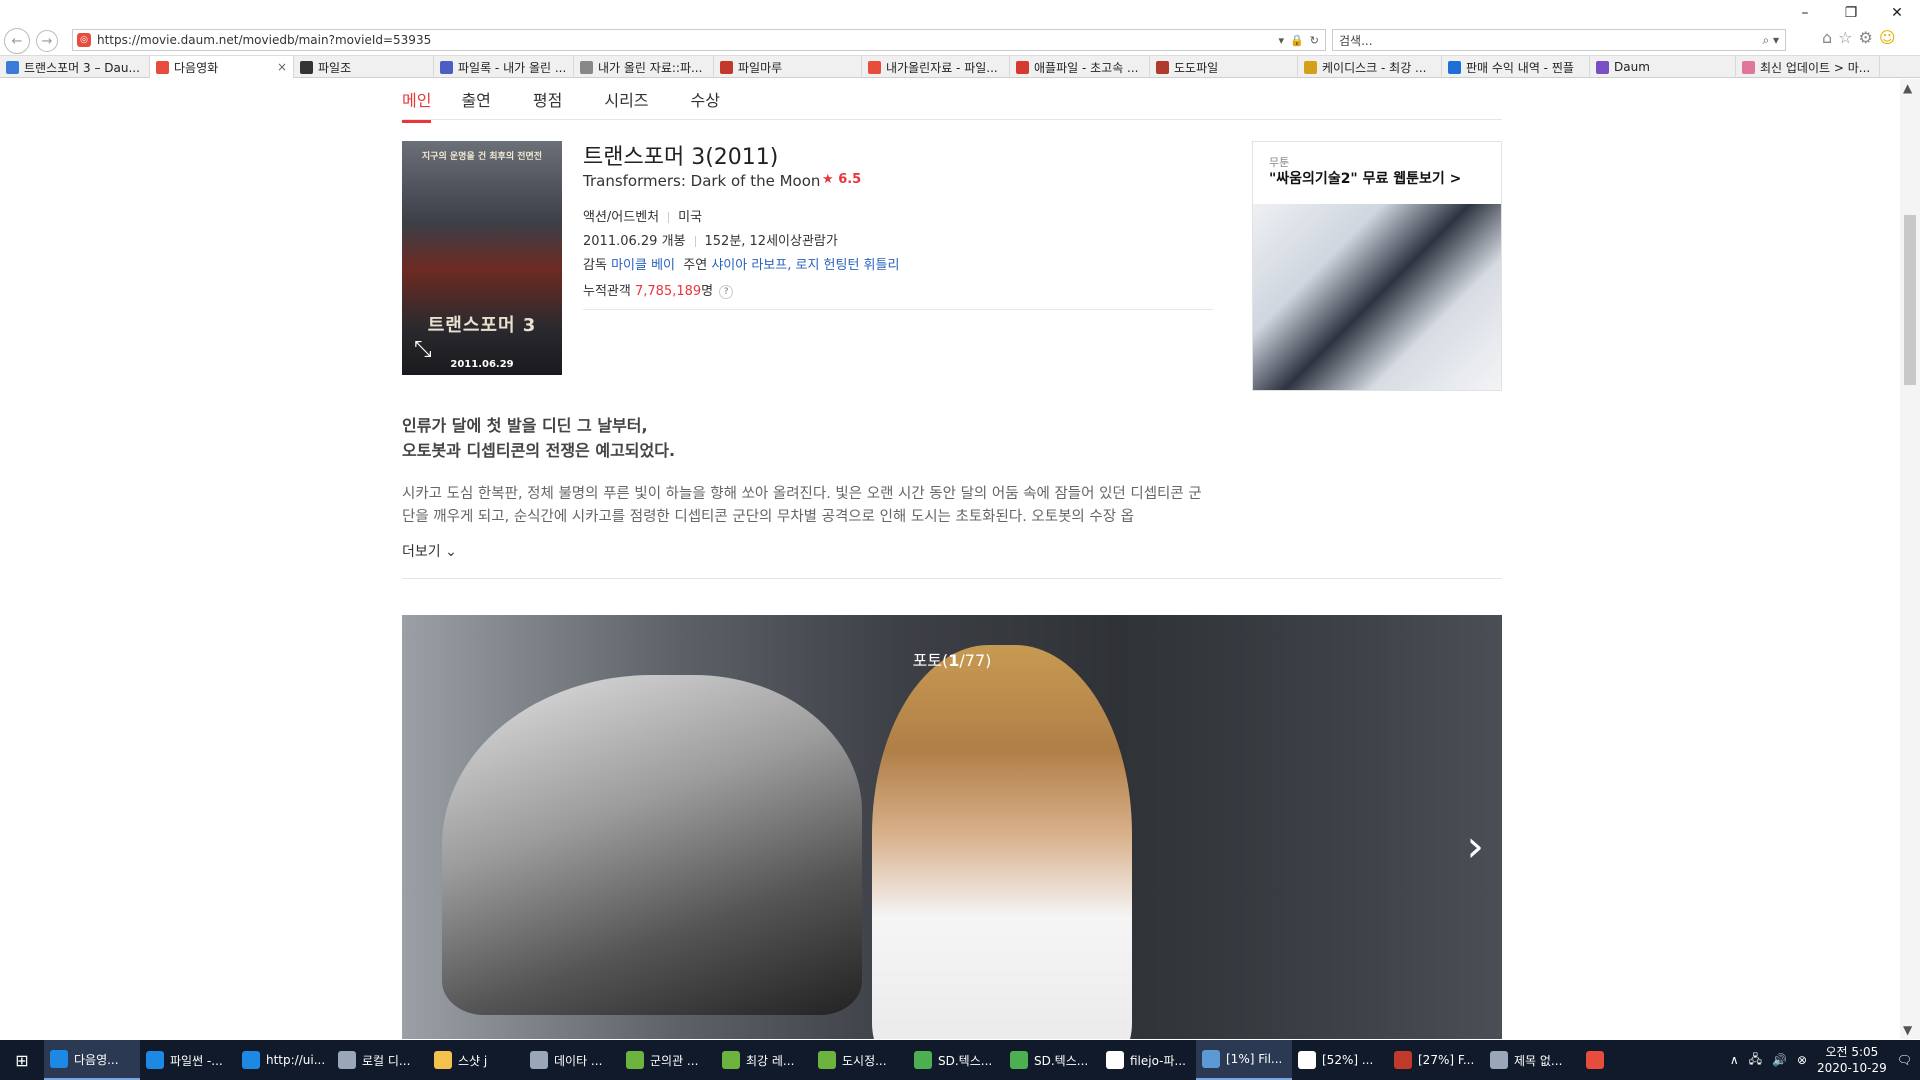 This screenshot has height=1080, width=1920. What do you see at coordinates (1475, 847) in the screenshot?
I see `next-photo-arrow-icon: ›` at bounding box center [1475, 847].